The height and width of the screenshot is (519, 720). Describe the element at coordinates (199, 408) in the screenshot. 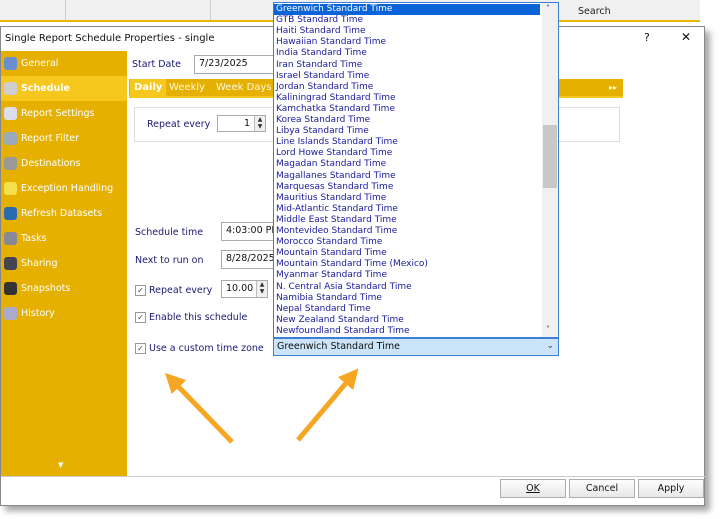

I see `arrow-to-checkbox` at that location.